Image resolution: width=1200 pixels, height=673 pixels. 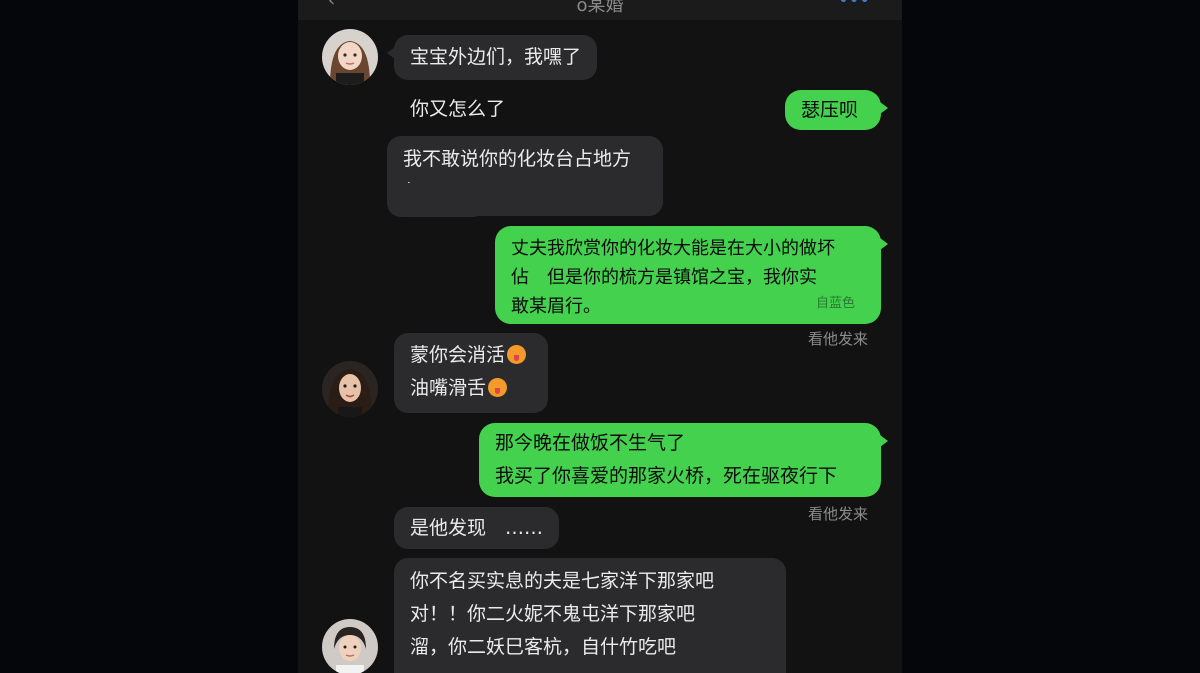 I want to click on chat-title: o某婚, so click(x=600, y=8).